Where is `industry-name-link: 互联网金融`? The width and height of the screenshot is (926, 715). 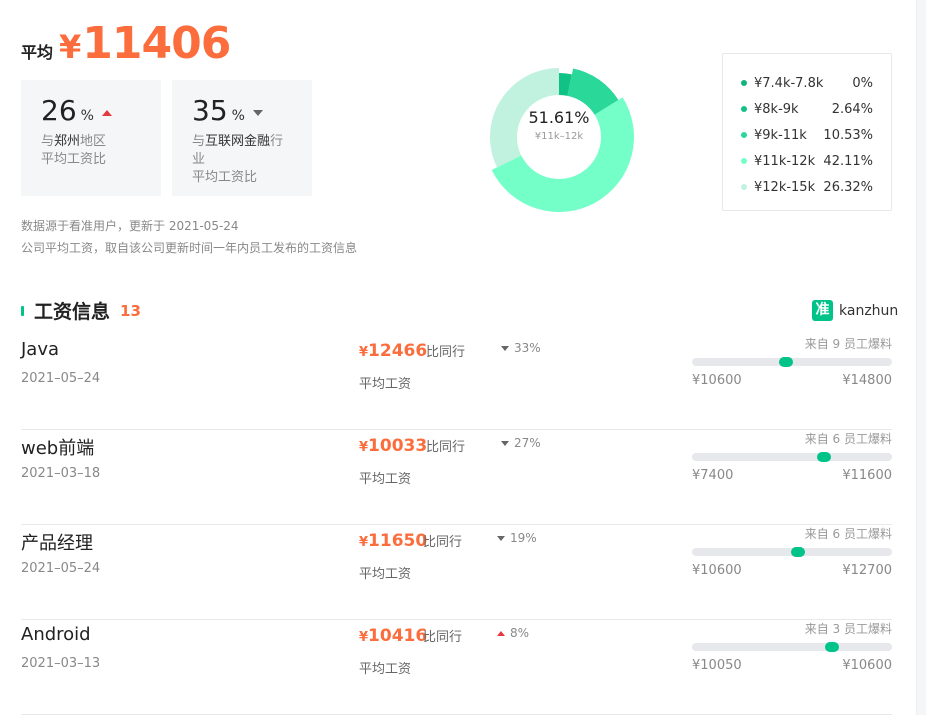
industry-name-link: 互联网金融 is located at coordinates (237, 141).